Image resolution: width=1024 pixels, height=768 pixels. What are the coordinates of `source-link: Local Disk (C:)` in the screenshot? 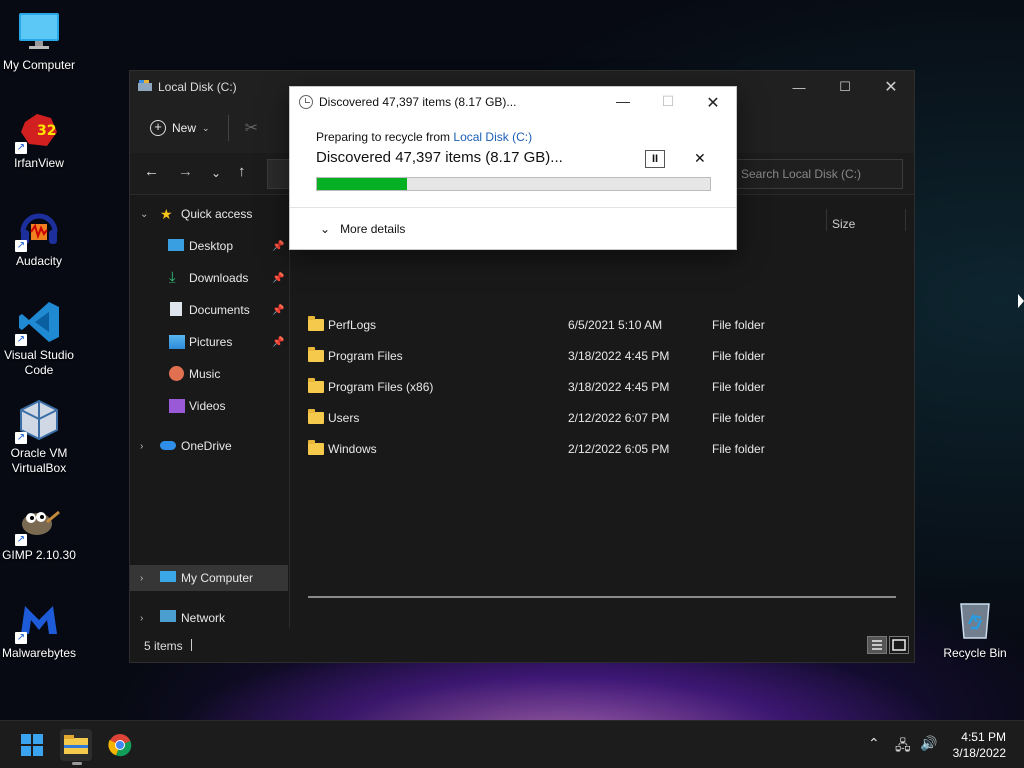 It's located at (492, 137).